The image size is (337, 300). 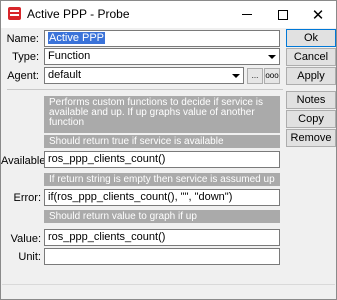 I want to click on name-label: Name:, so click(x=22, y=39).